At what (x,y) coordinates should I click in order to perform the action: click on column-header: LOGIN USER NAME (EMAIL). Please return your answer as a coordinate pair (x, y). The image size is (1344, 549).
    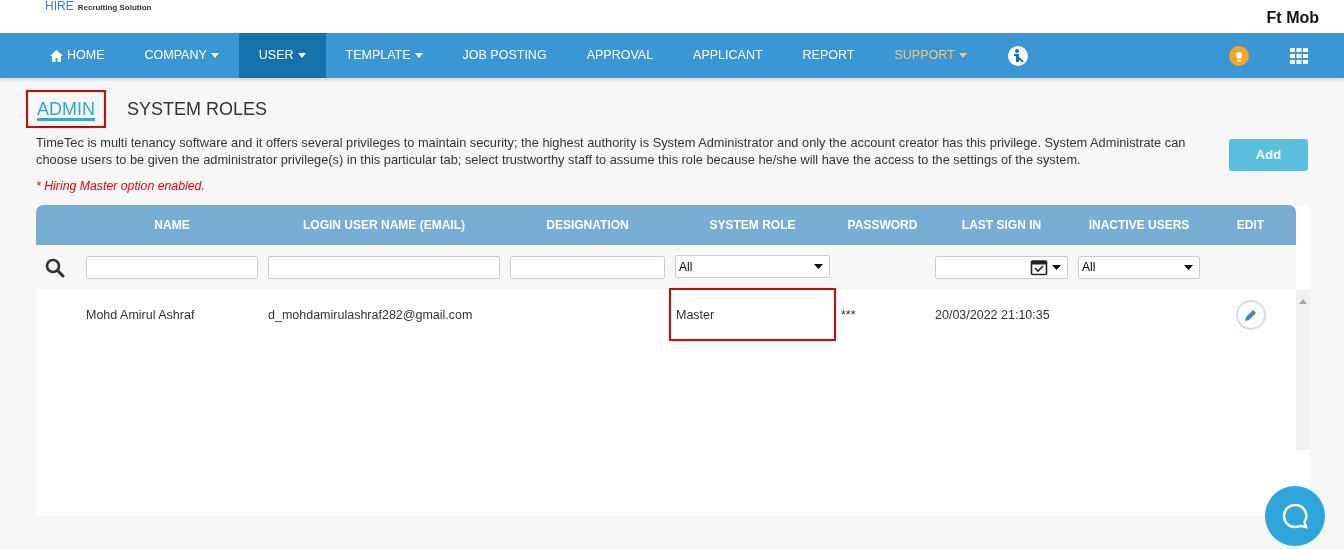
    Looking at the image, I should click on (384, 225).